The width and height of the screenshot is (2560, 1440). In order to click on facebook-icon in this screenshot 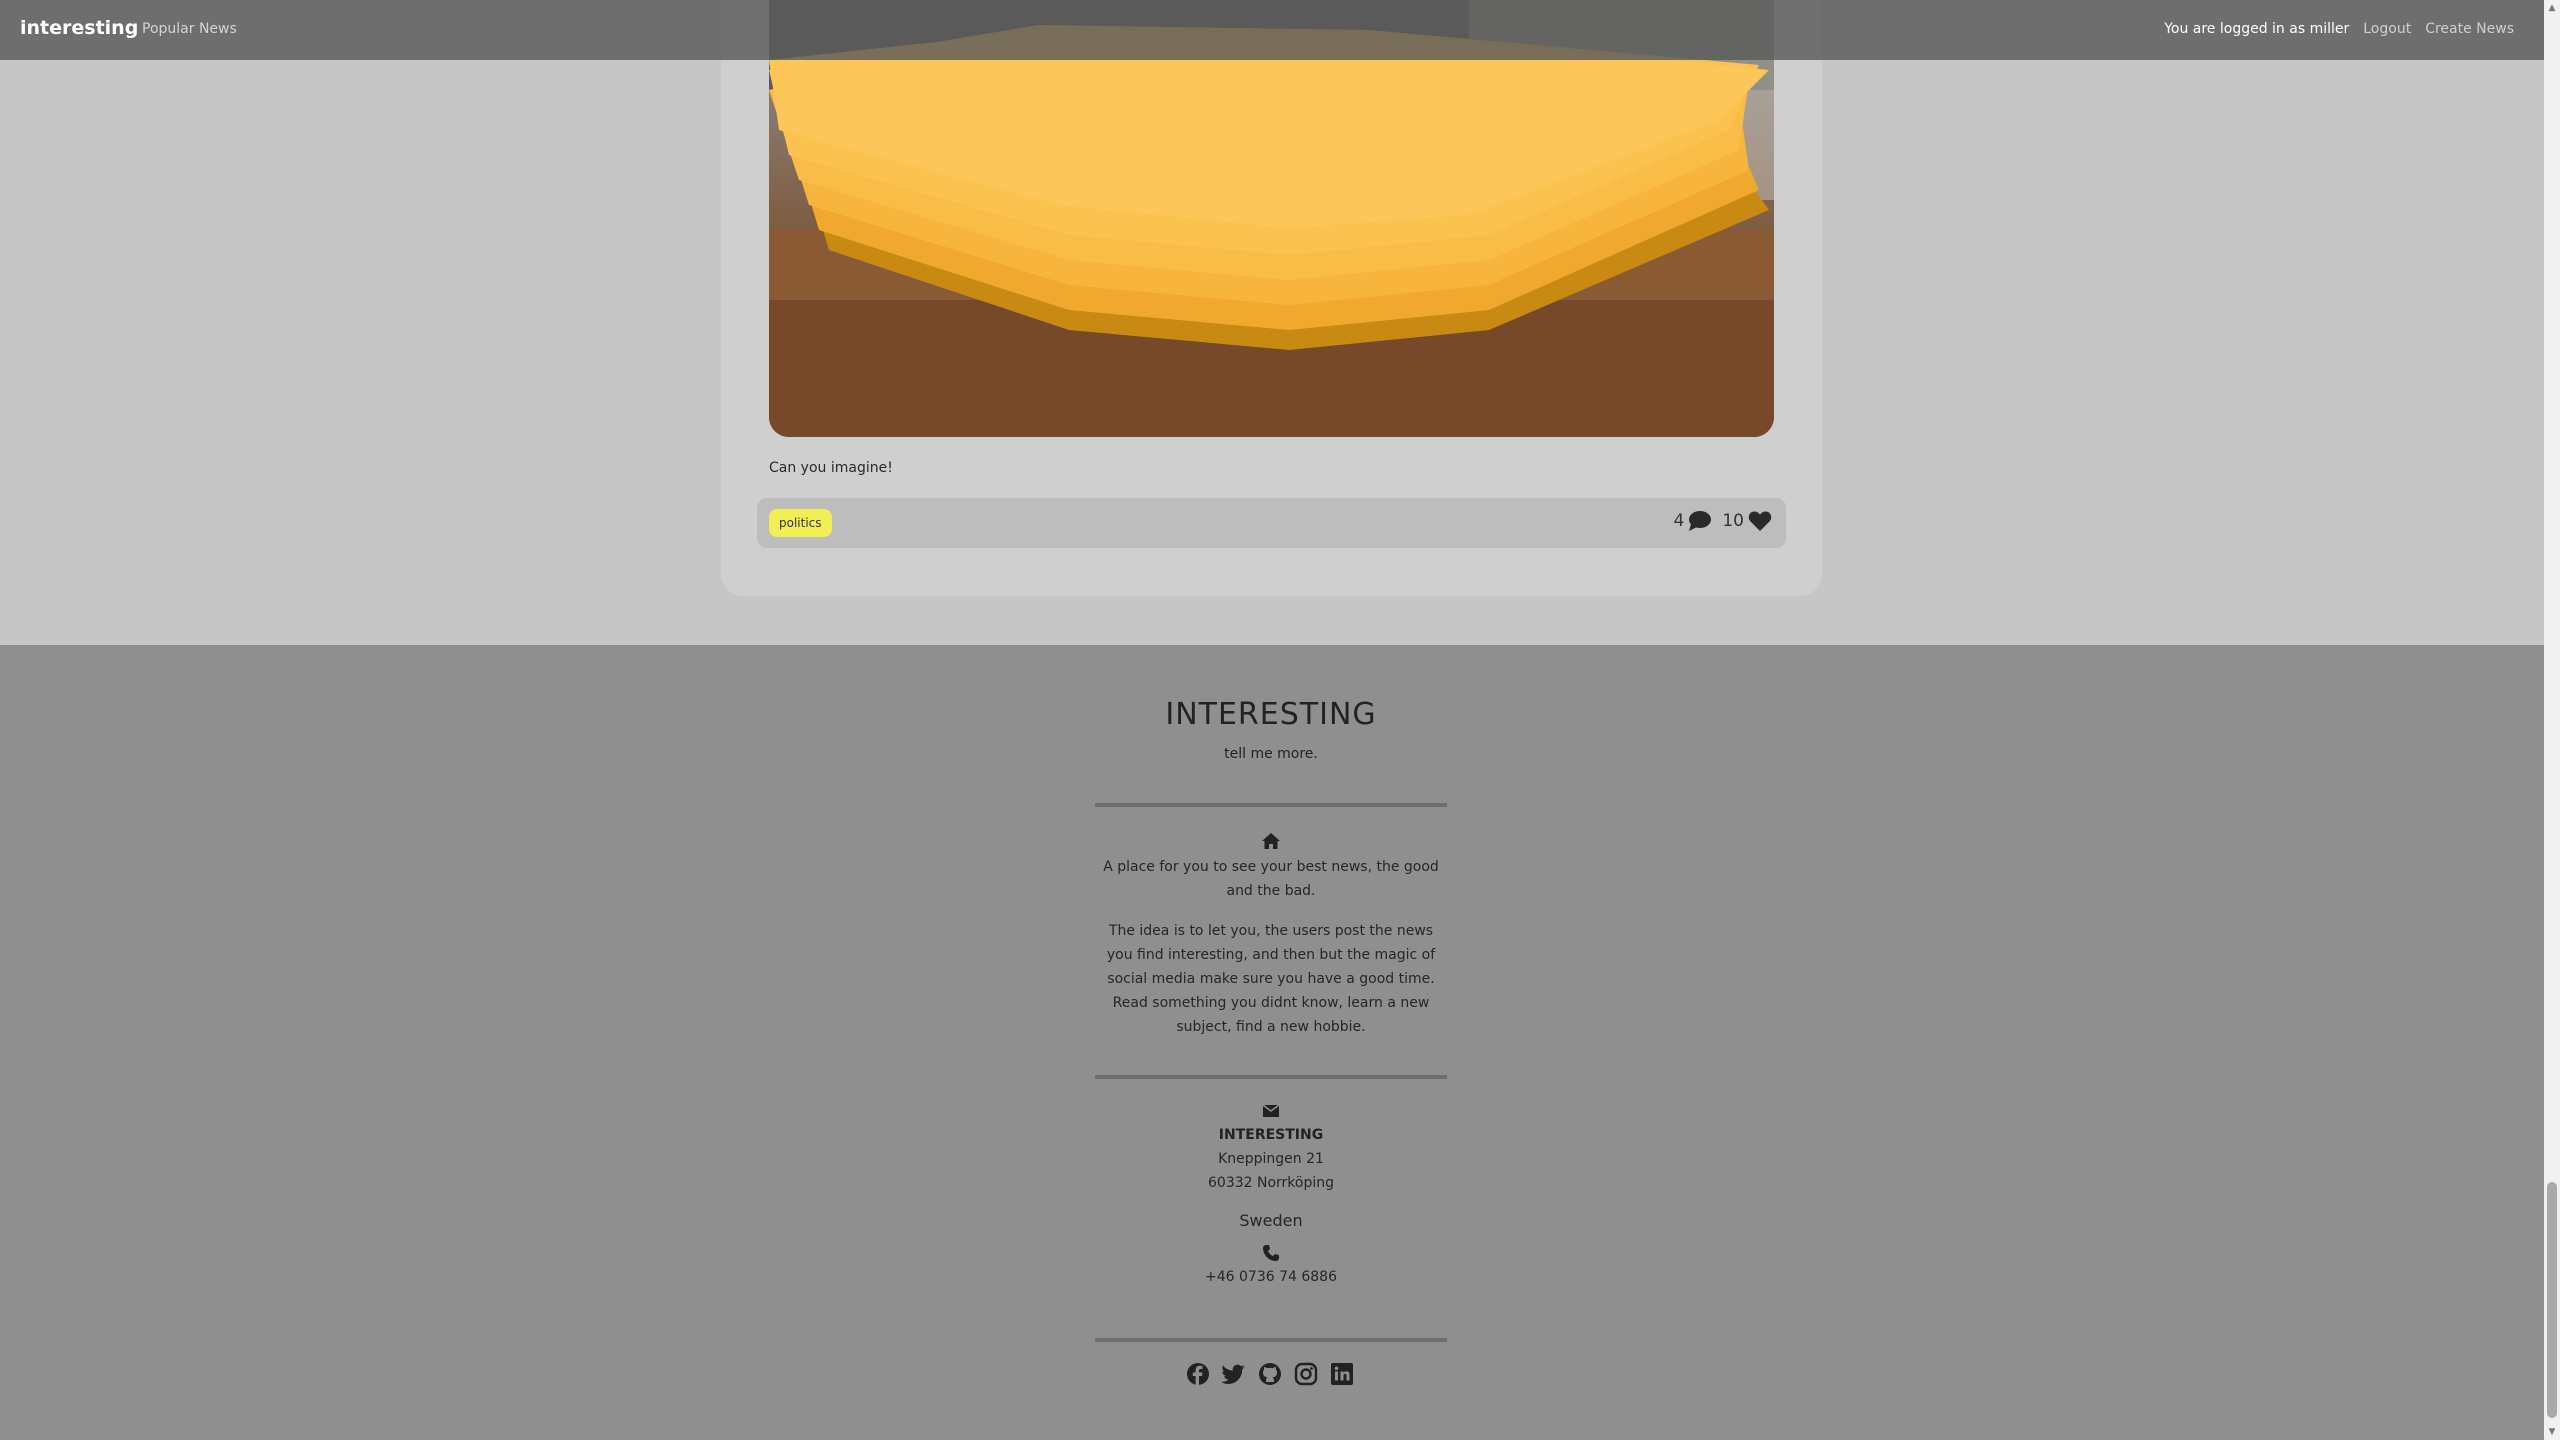, I will do `click(1198, 1374)`.